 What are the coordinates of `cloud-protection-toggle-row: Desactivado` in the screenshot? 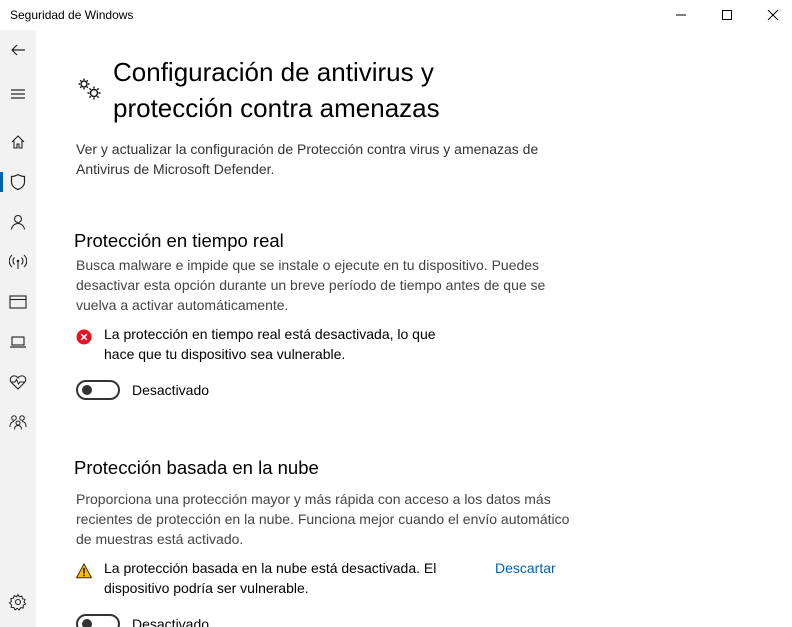 It's located at (226, 620).